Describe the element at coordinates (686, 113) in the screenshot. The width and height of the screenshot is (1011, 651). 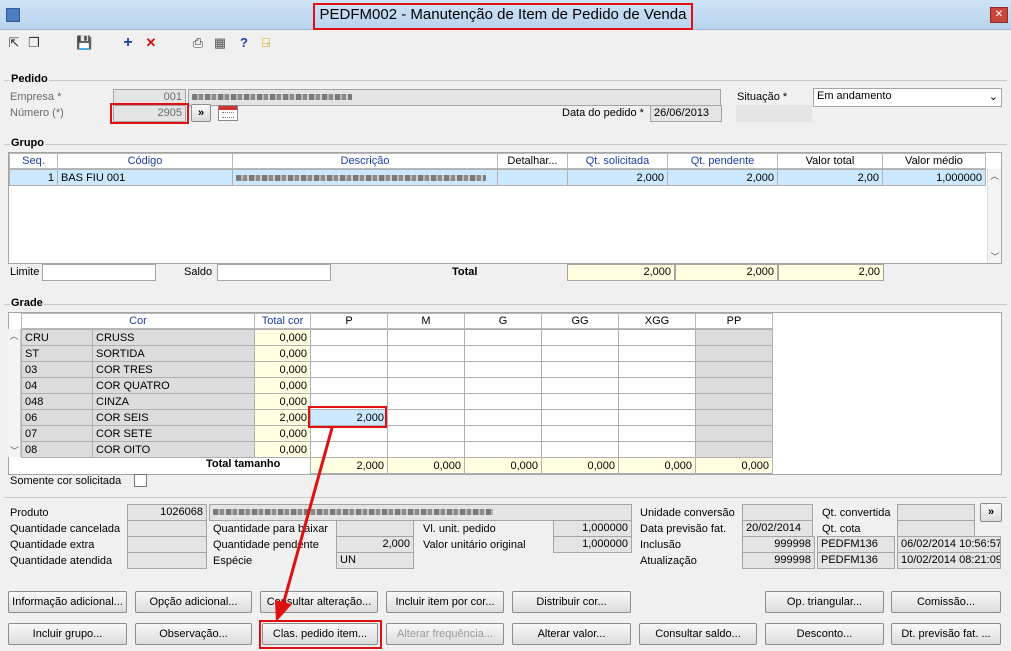
I see `data-pedido-field: 26/06/2013` at that location.